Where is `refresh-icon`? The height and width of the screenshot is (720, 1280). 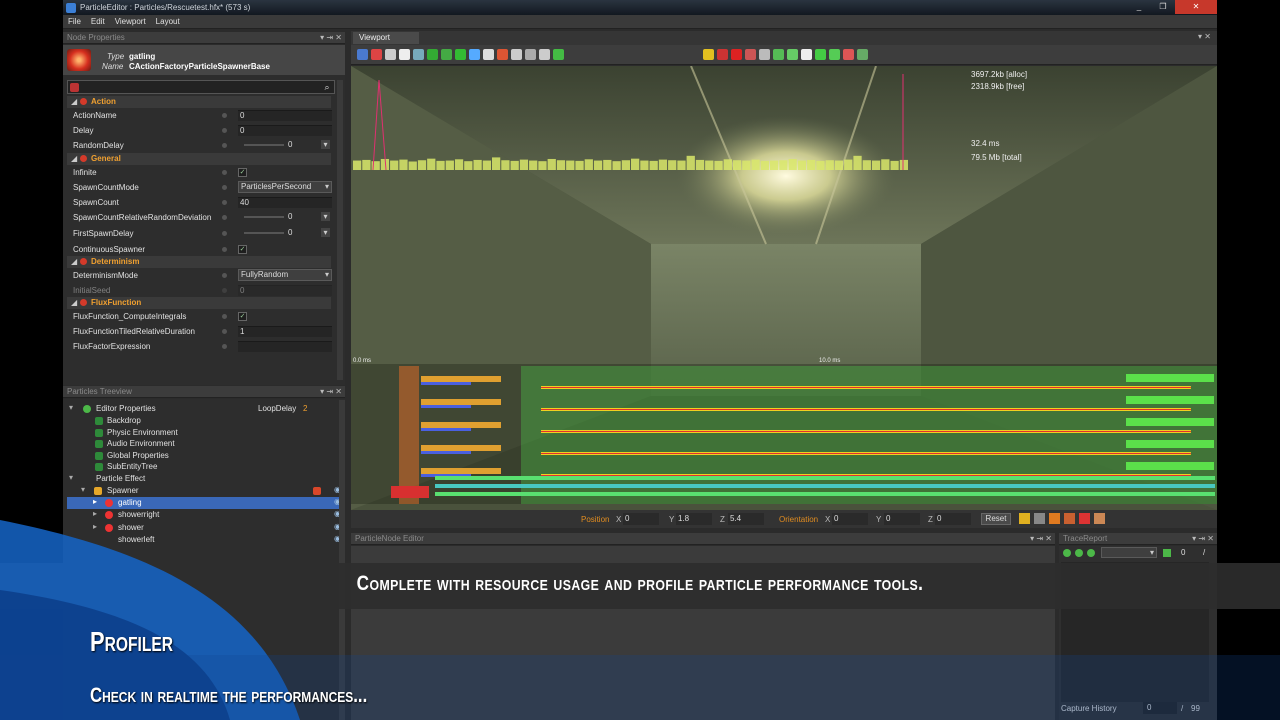
refresh-icon is located at coordinates (834, 54).